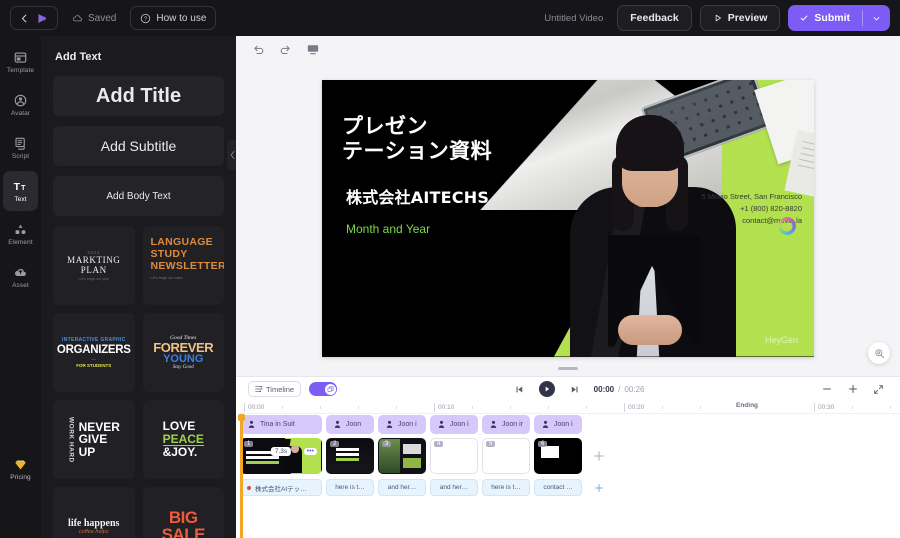 Image resolution: width=900 pixels, height=538 pixels. I want to click on timeline-chip: Timeline, so click(275, 389).